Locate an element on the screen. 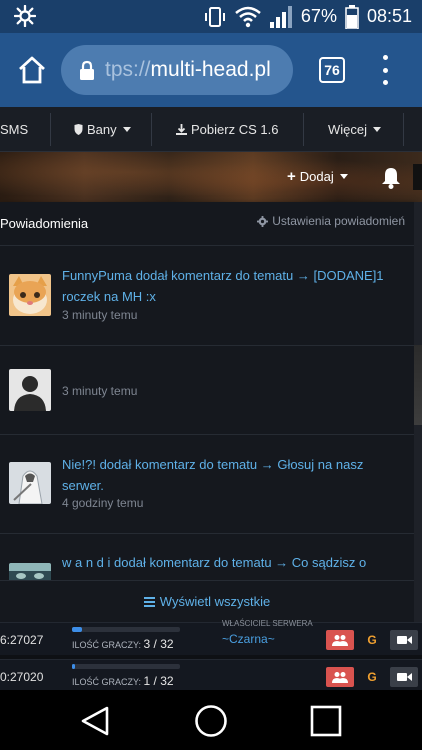  add-label: Dodaj is located at coordinates (316, 176).